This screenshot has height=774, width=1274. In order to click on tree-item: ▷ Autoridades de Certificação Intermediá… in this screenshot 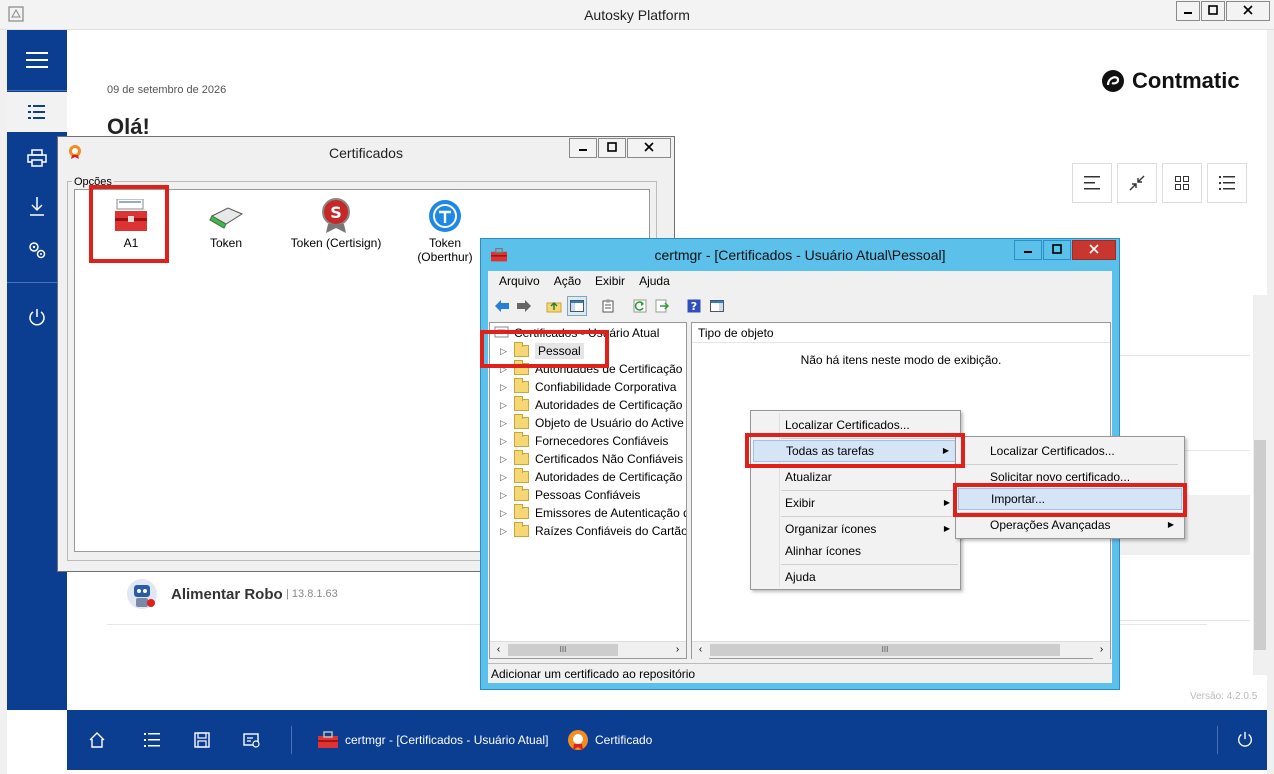, I will do `click(588, 405)`.